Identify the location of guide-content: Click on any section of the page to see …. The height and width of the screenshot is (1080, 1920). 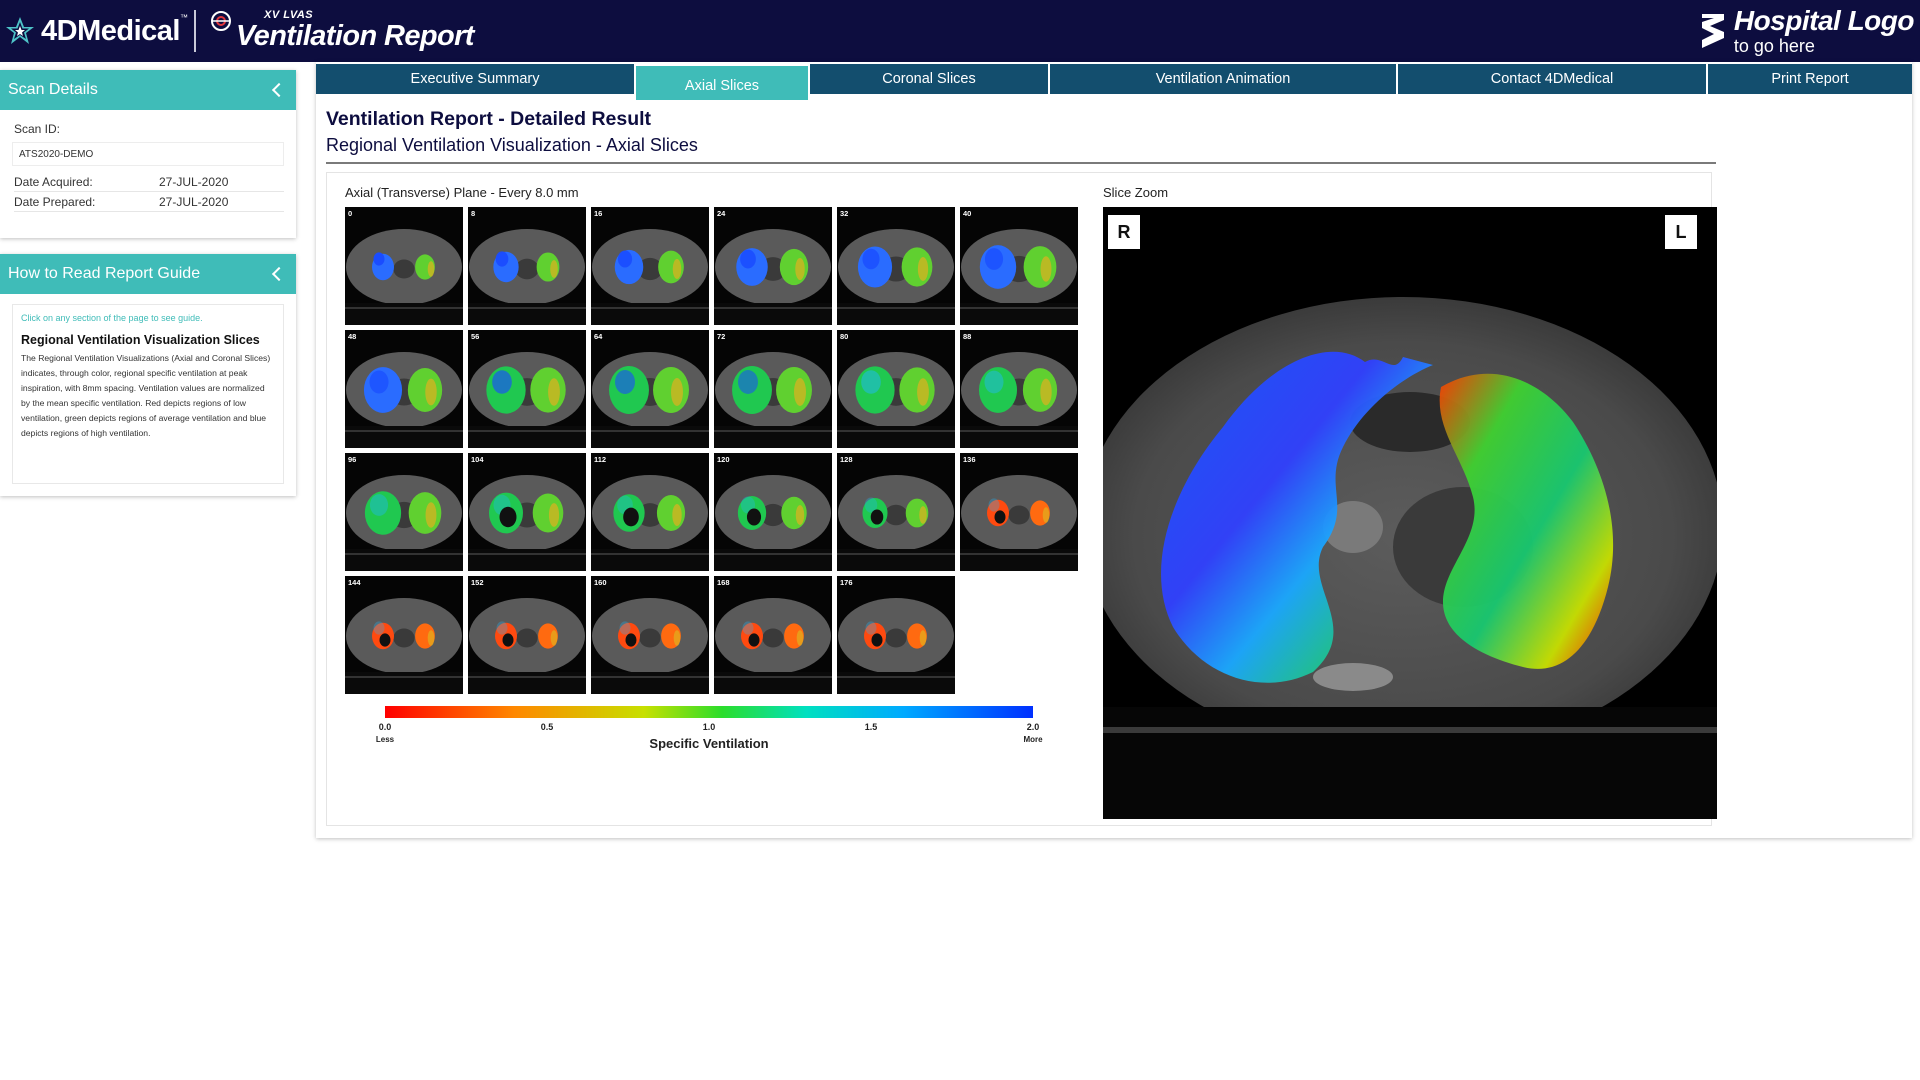
(148, 394).